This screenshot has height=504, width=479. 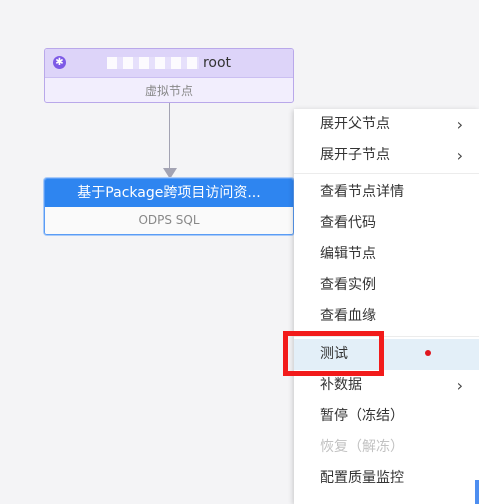 I want to click on menu-item-label: 展开子节点, so click(x=355, y=155).